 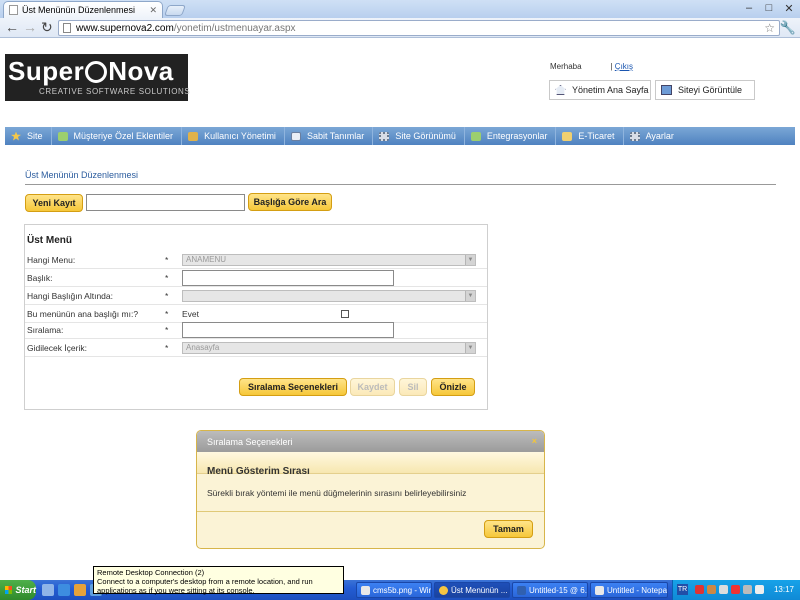 I want to click on nav-item-label: Entegrasyonlar, so click(x=517, y=136).